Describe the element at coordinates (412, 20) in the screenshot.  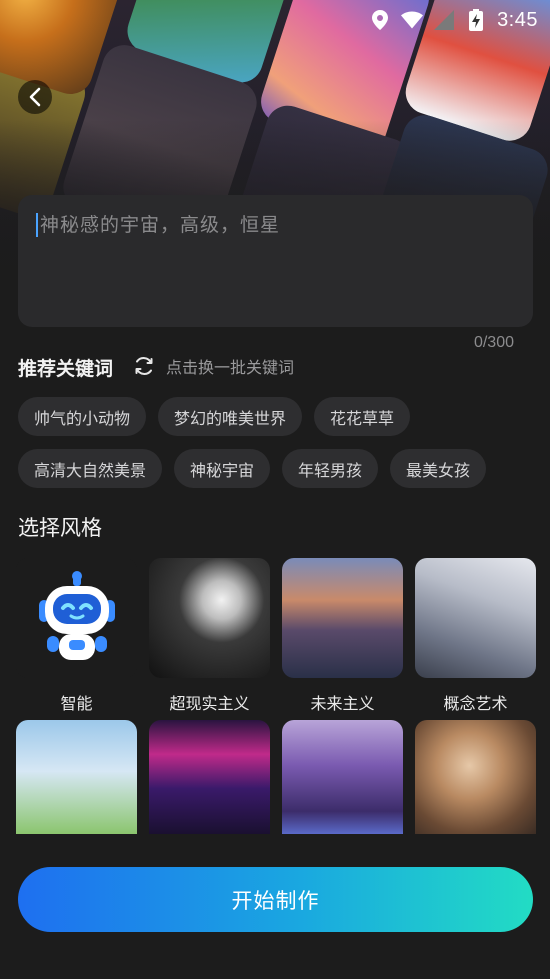
I see `wifi-icon` at that location.